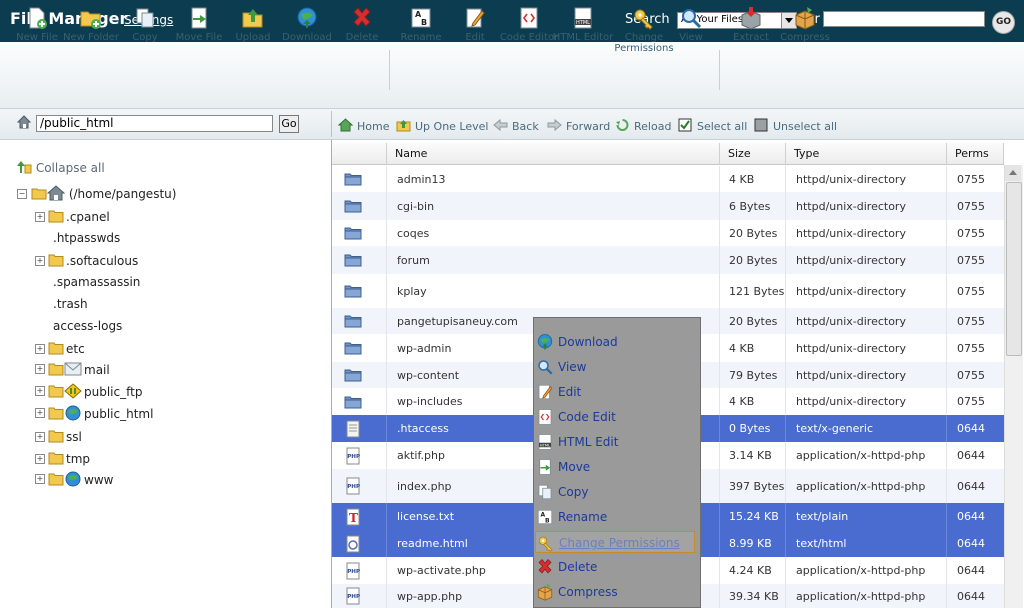  What do you see at coordinates (866, 154) in the screenshot?
I see `type-column-header: Type` at bounding box center [866, 154].